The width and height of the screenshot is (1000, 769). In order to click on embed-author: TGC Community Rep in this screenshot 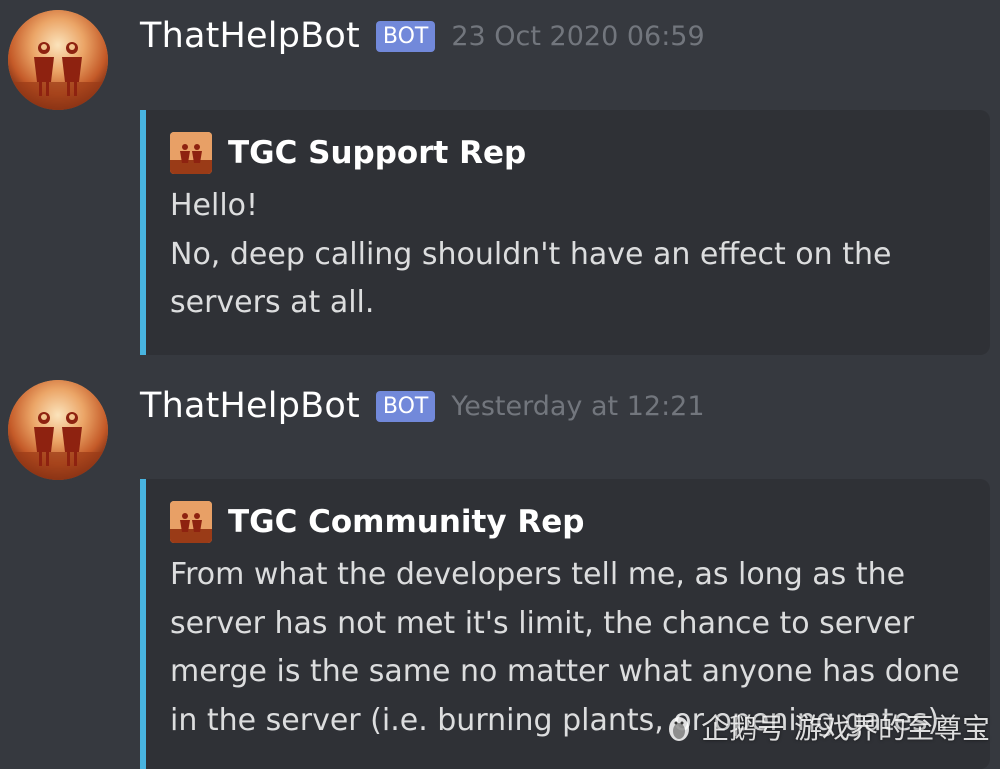, I will do `click(570, 522)`.